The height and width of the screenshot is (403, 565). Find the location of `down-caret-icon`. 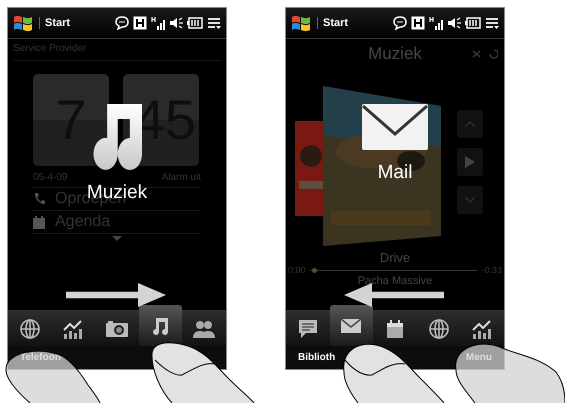

down-caret-icon is located at coordinates (470, 200).